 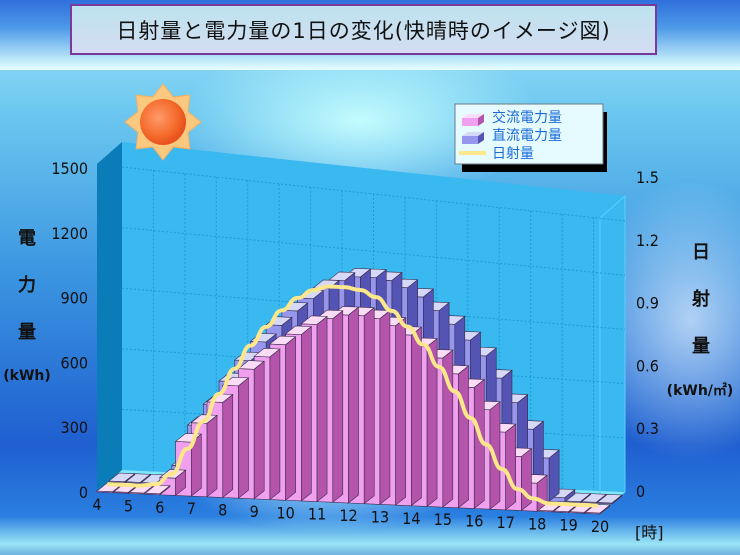 What do you see at coordinates (159, 507) in the screenshot?
I see `x-tick-label: 6` at bounding box center [159, 507].